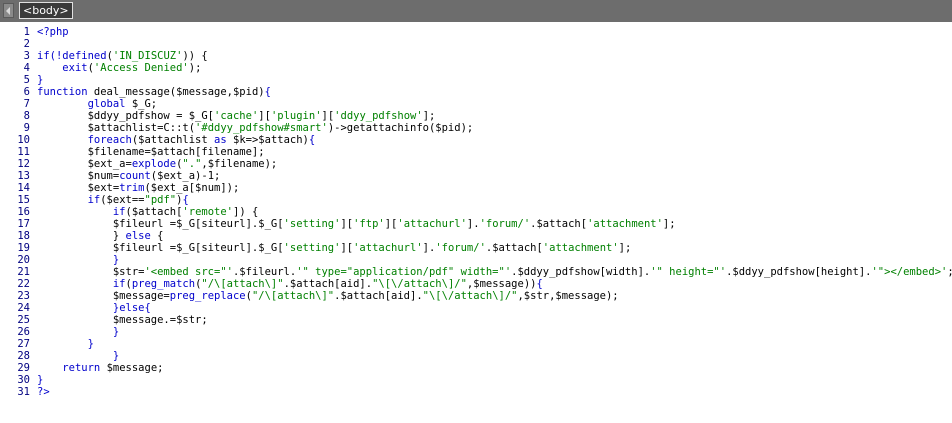  I want to click on code-token: .$attach[aid]., so click(378, 296).